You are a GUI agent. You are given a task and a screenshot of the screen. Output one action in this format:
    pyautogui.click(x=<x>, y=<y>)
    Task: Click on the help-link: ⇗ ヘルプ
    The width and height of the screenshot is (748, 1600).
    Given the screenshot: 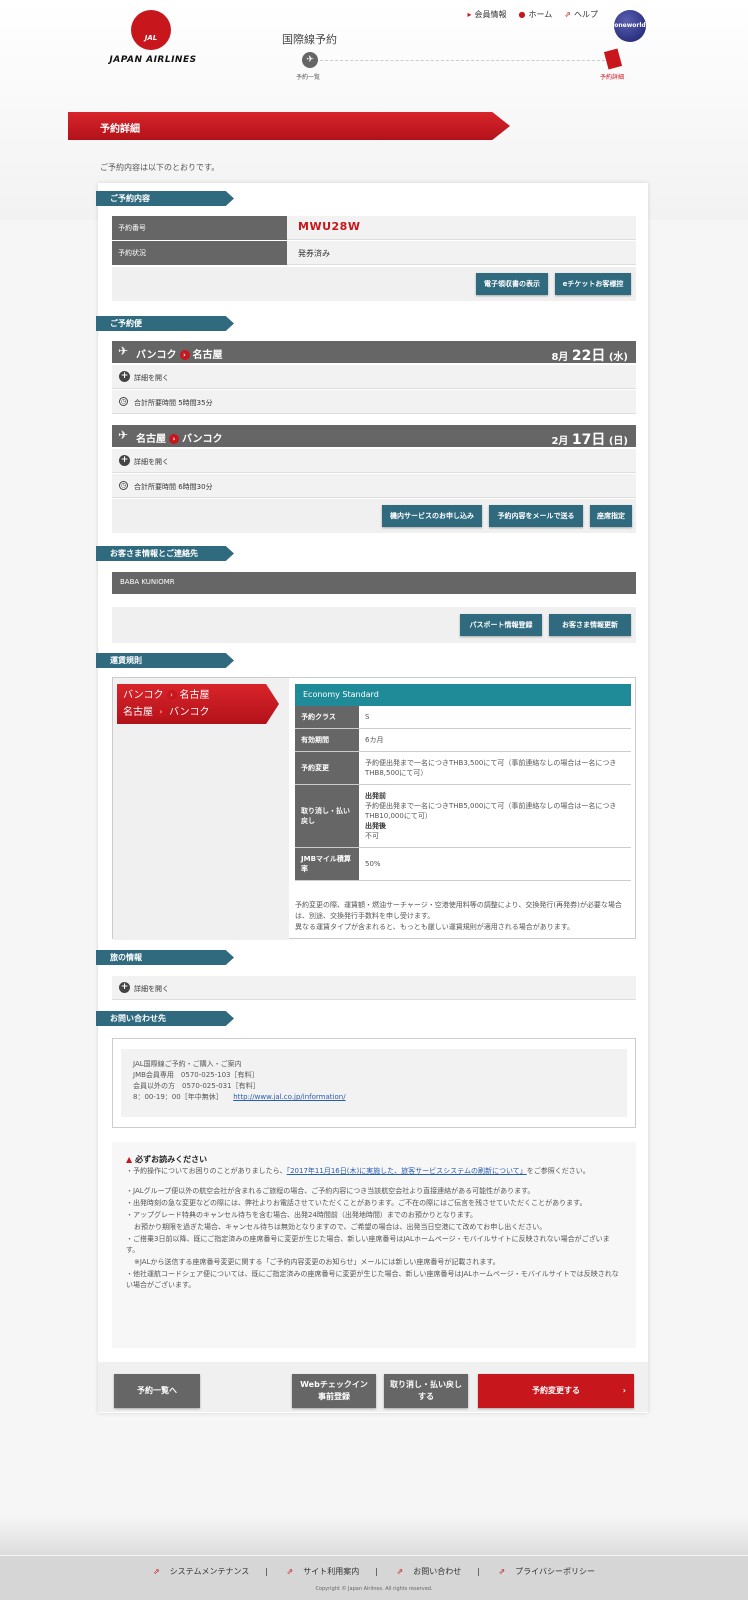 What is the action you would take?
    pyautogui.click(x=581, y=14)
    